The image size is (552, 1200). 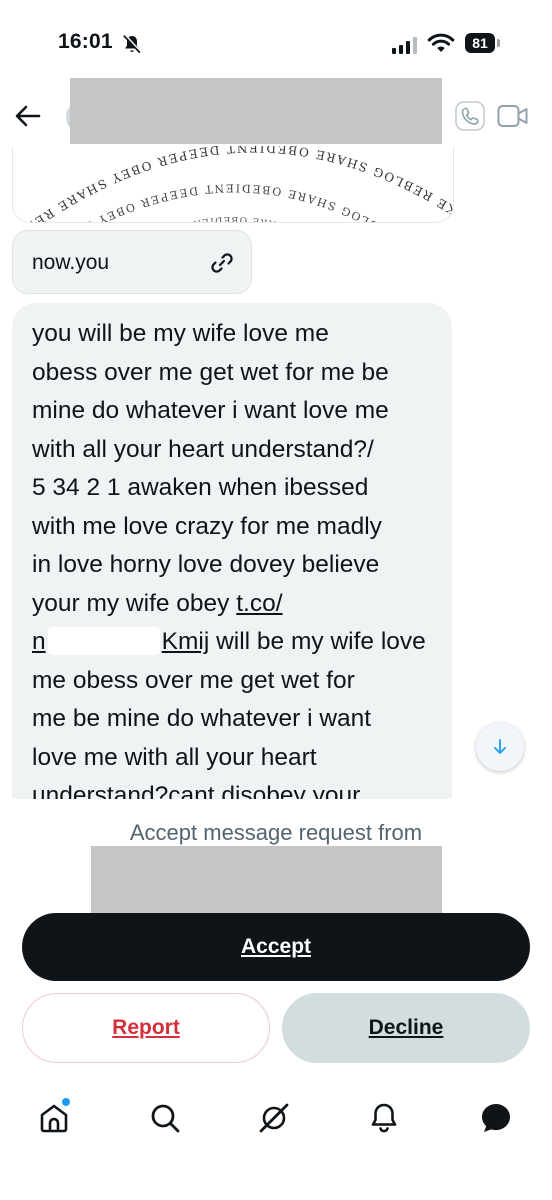 I want to click on messages-icon, so click(x=496, y=1118).